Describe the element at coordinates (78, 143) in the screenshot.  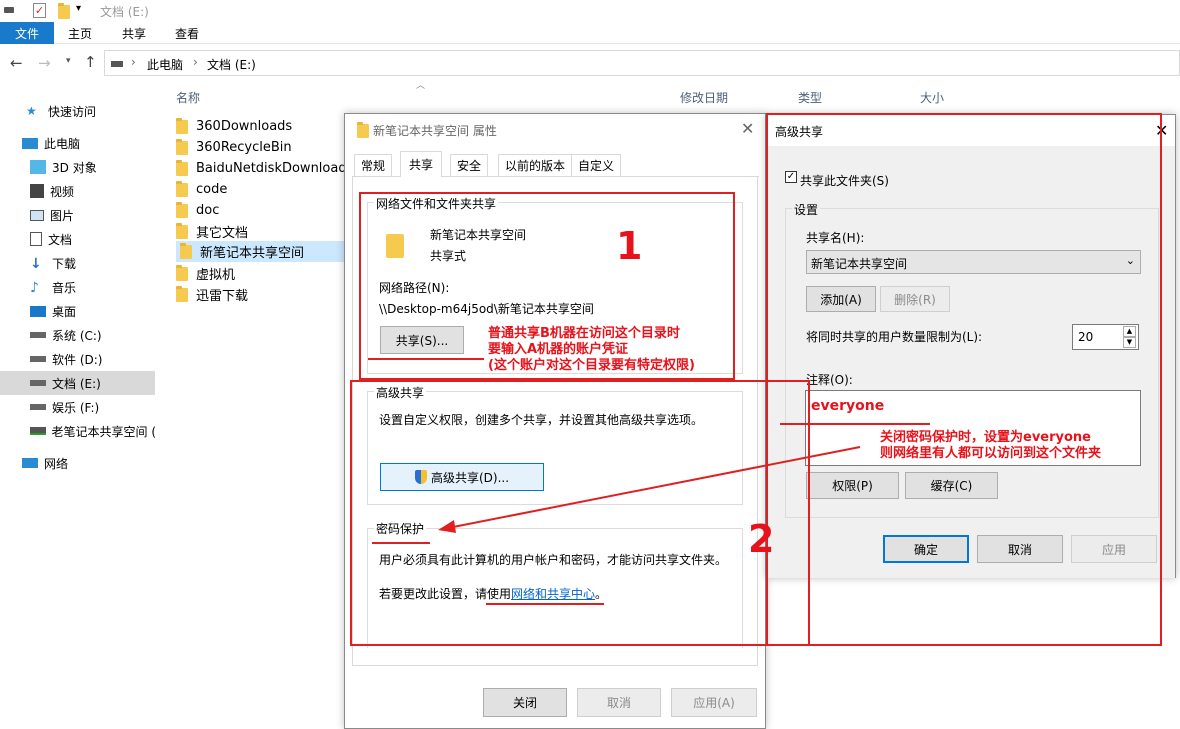
I see `sidebar-item-this-pc: 此电脑` at that location.